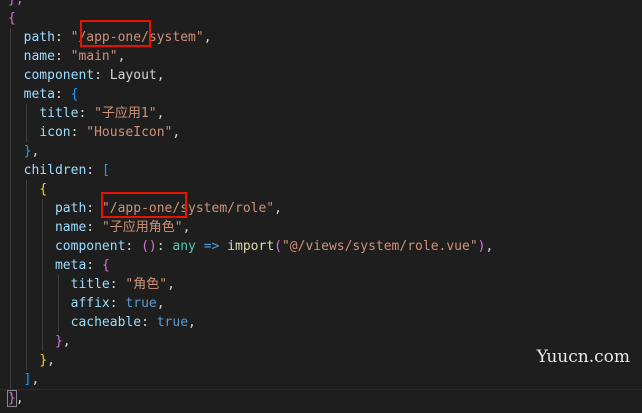  I want to click on children-key: children, so click(55, 170).